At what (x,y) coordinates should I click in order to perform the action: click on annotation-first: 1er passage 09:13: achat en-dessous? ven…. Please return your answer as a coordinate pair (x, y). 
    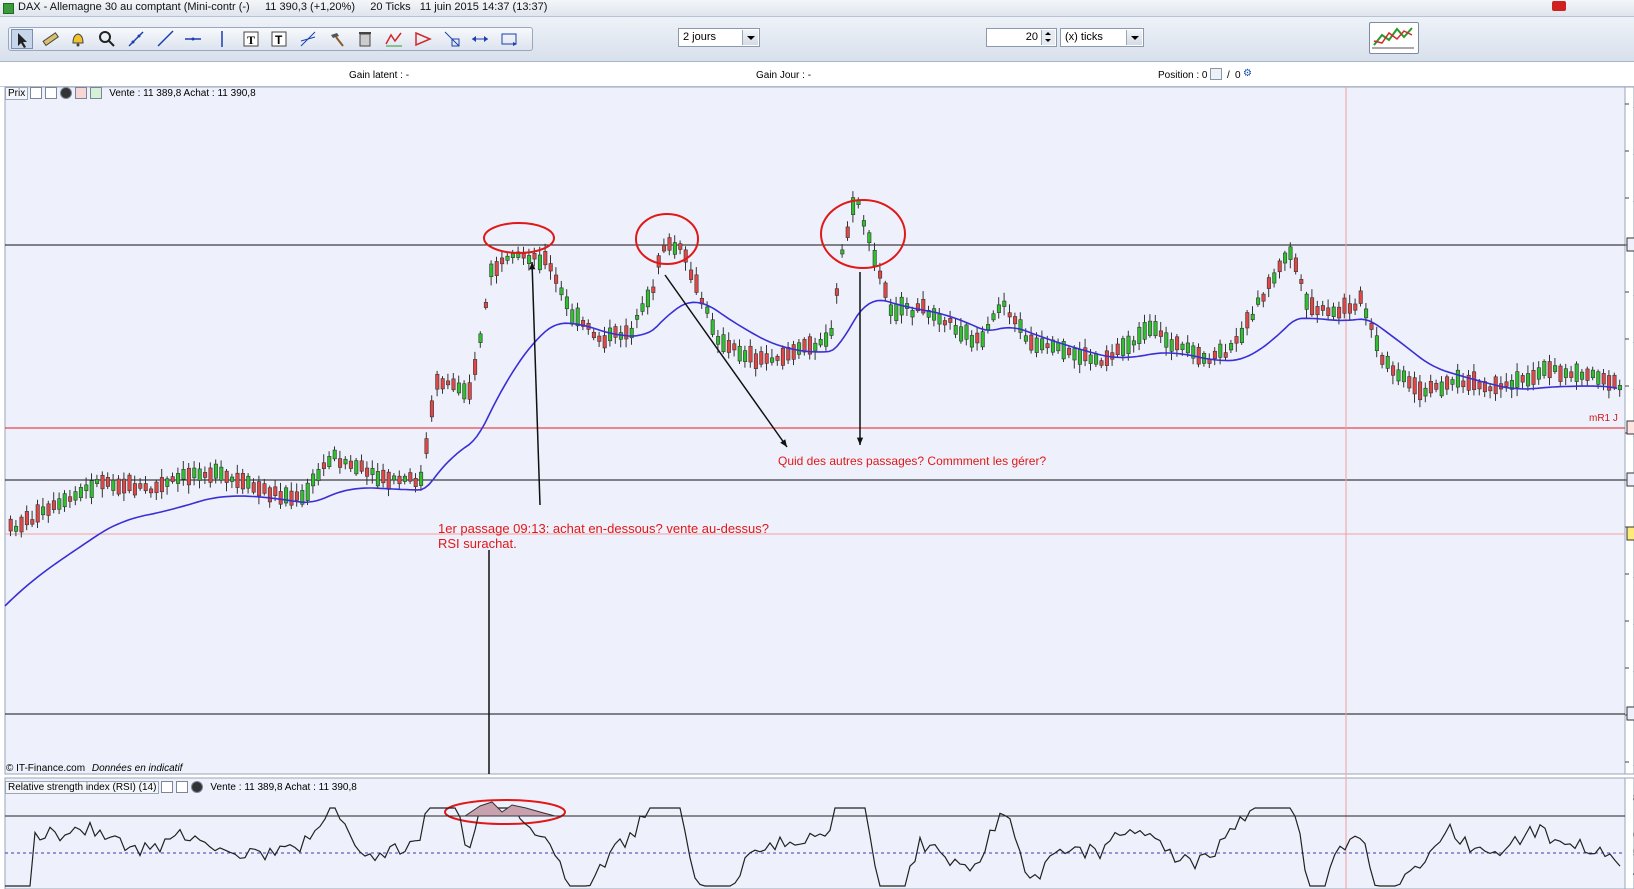
    Looking at the image, I should click on (604, 528).